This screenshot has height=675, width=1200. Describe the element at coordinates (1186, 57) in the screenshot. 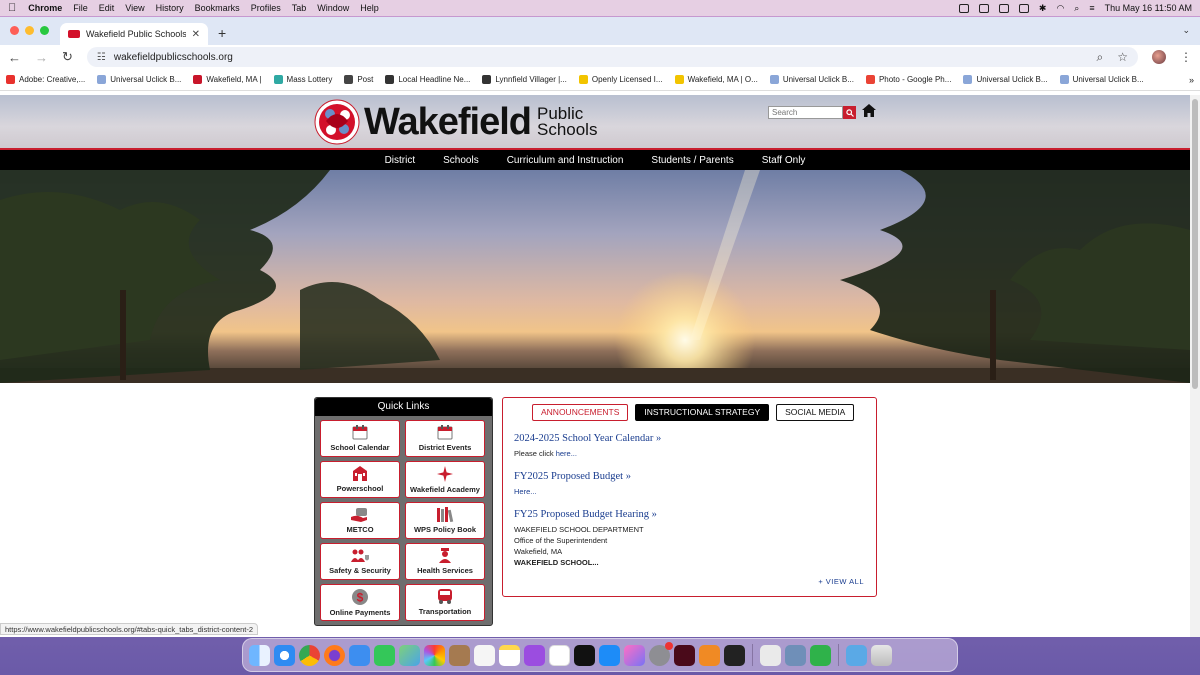

I see `chrome-menu-icon: ⋮` at that location.